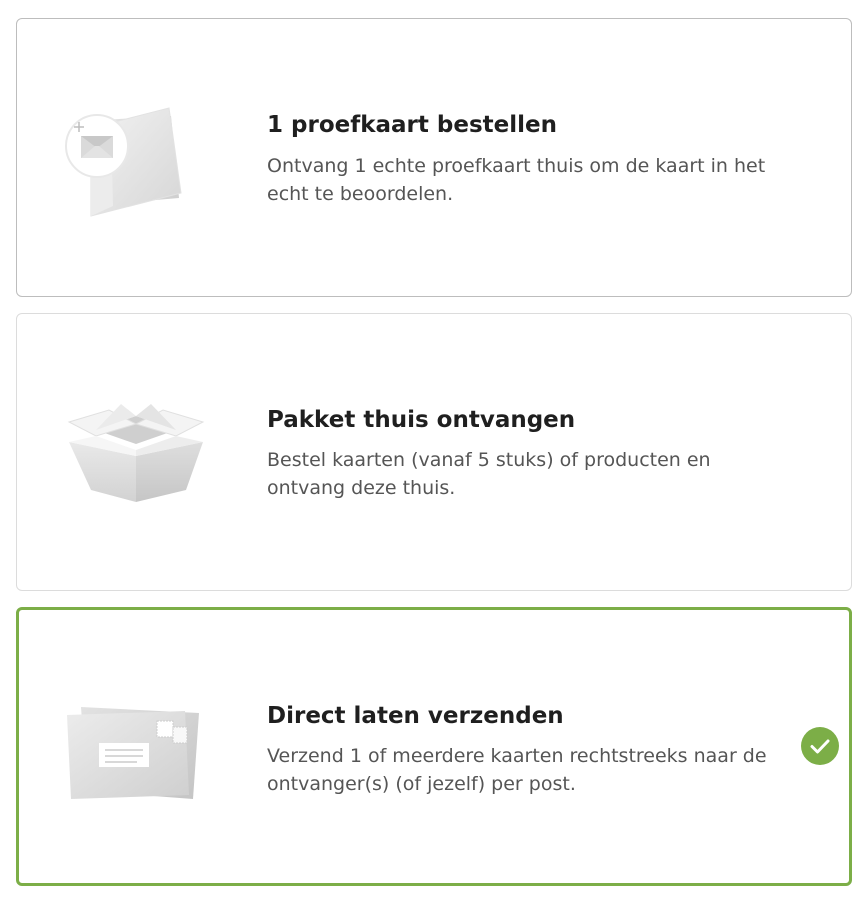 The height and width of the screenshot is (922, 868). I want to click on open-box-icon, so click(136, 452).